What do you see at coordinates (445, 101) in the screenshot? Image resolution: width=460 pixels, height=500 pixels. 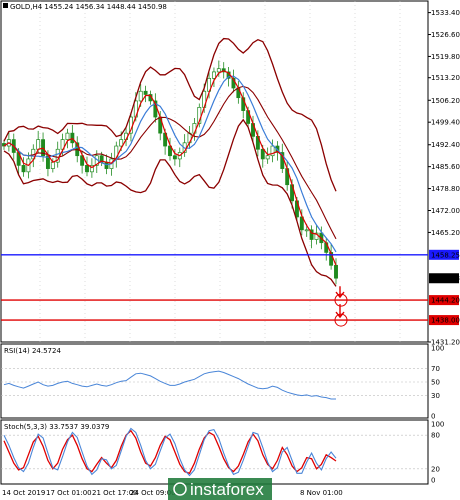 I see `y-tick-label: 1506.20` at bounding box center [445, 101].